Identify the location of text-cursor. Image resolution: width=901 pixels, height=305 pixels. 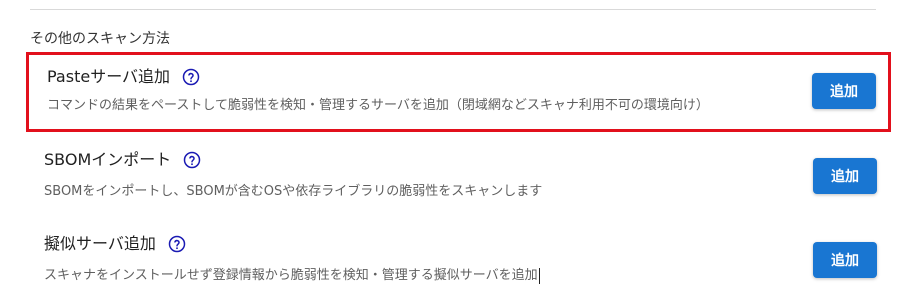
(539, 275).